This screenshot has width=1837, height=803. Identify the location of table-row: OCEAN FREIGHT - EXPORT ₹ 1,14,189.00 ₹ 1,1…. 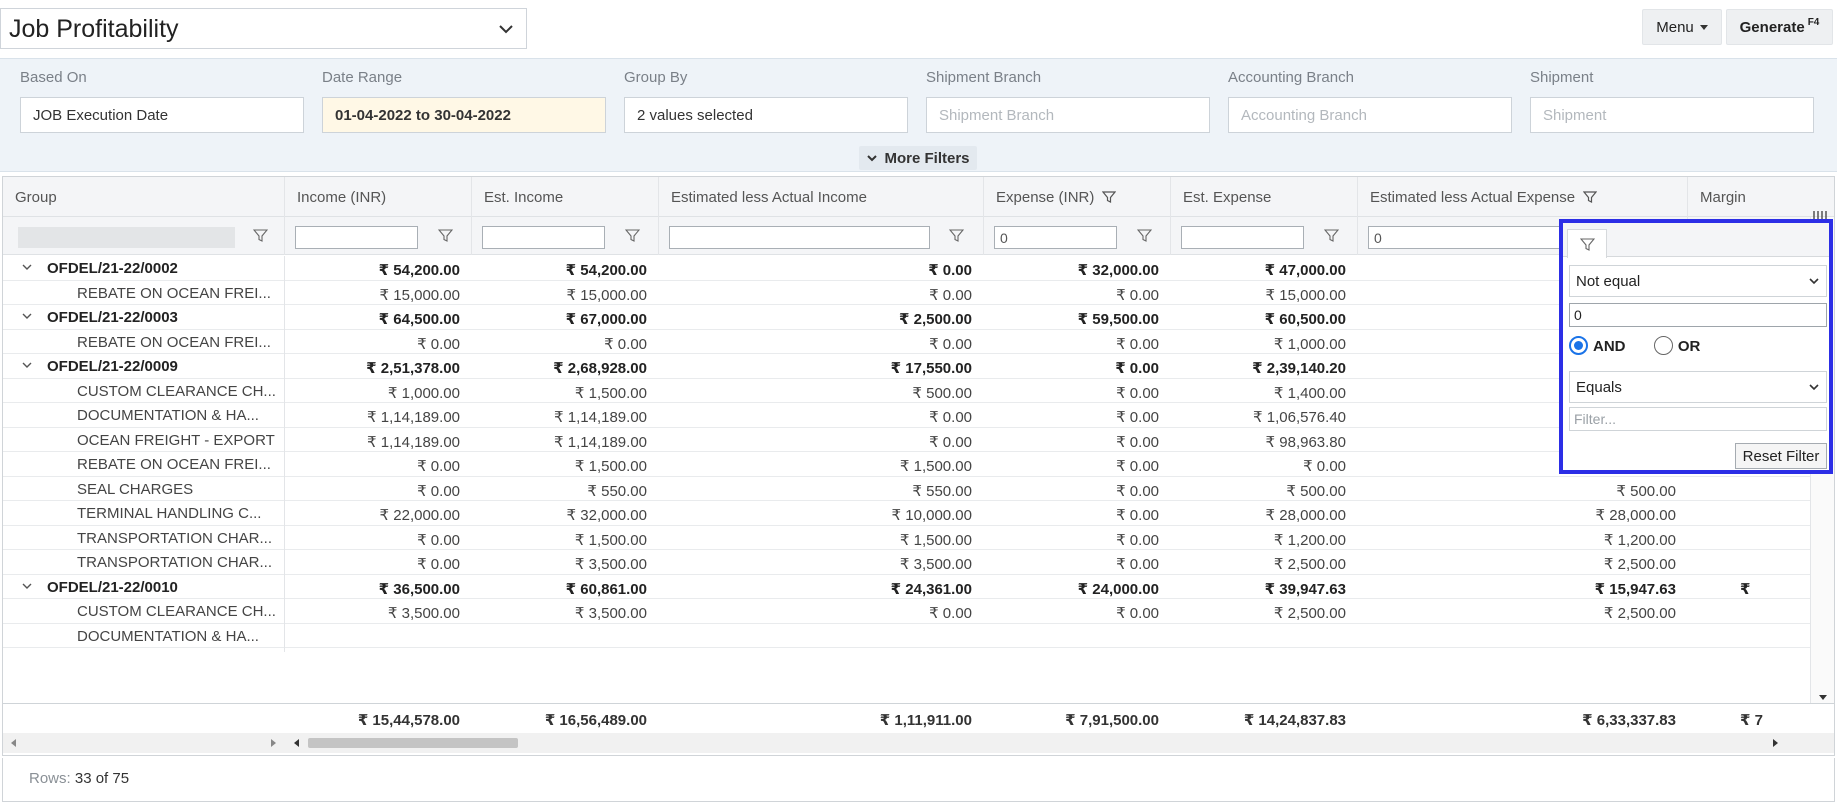
(907, 441).